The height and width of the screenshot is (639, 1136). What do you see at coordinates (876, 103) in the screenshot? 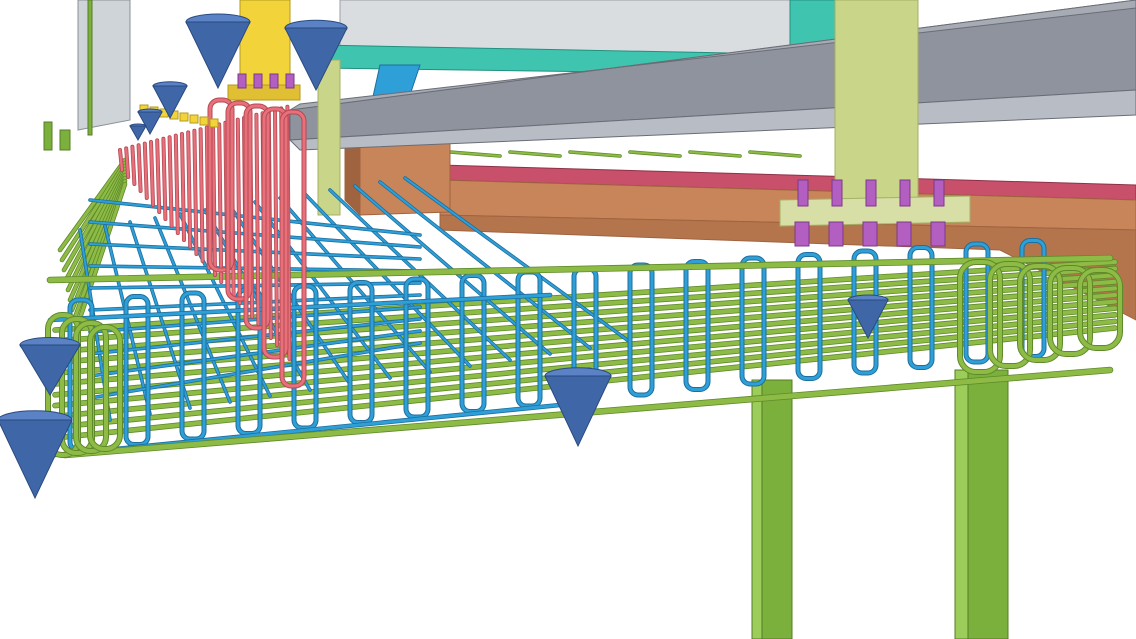
I see `column-shaft` at bounding box center [876, 103].